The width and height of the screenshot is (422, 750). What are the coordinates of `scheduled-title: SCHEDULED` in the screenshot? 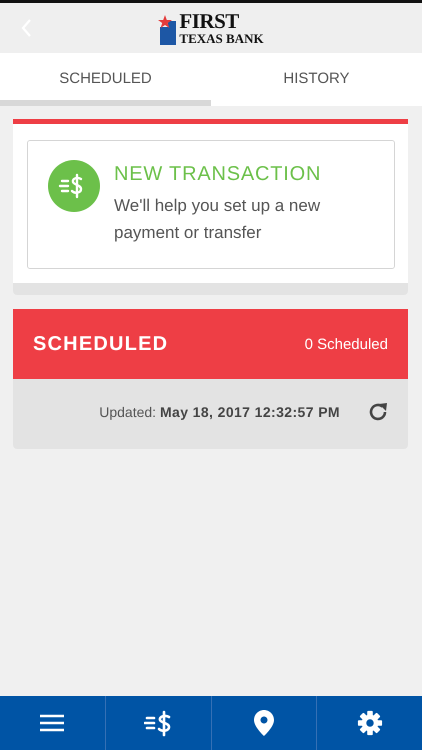 It's located at (100, 344).